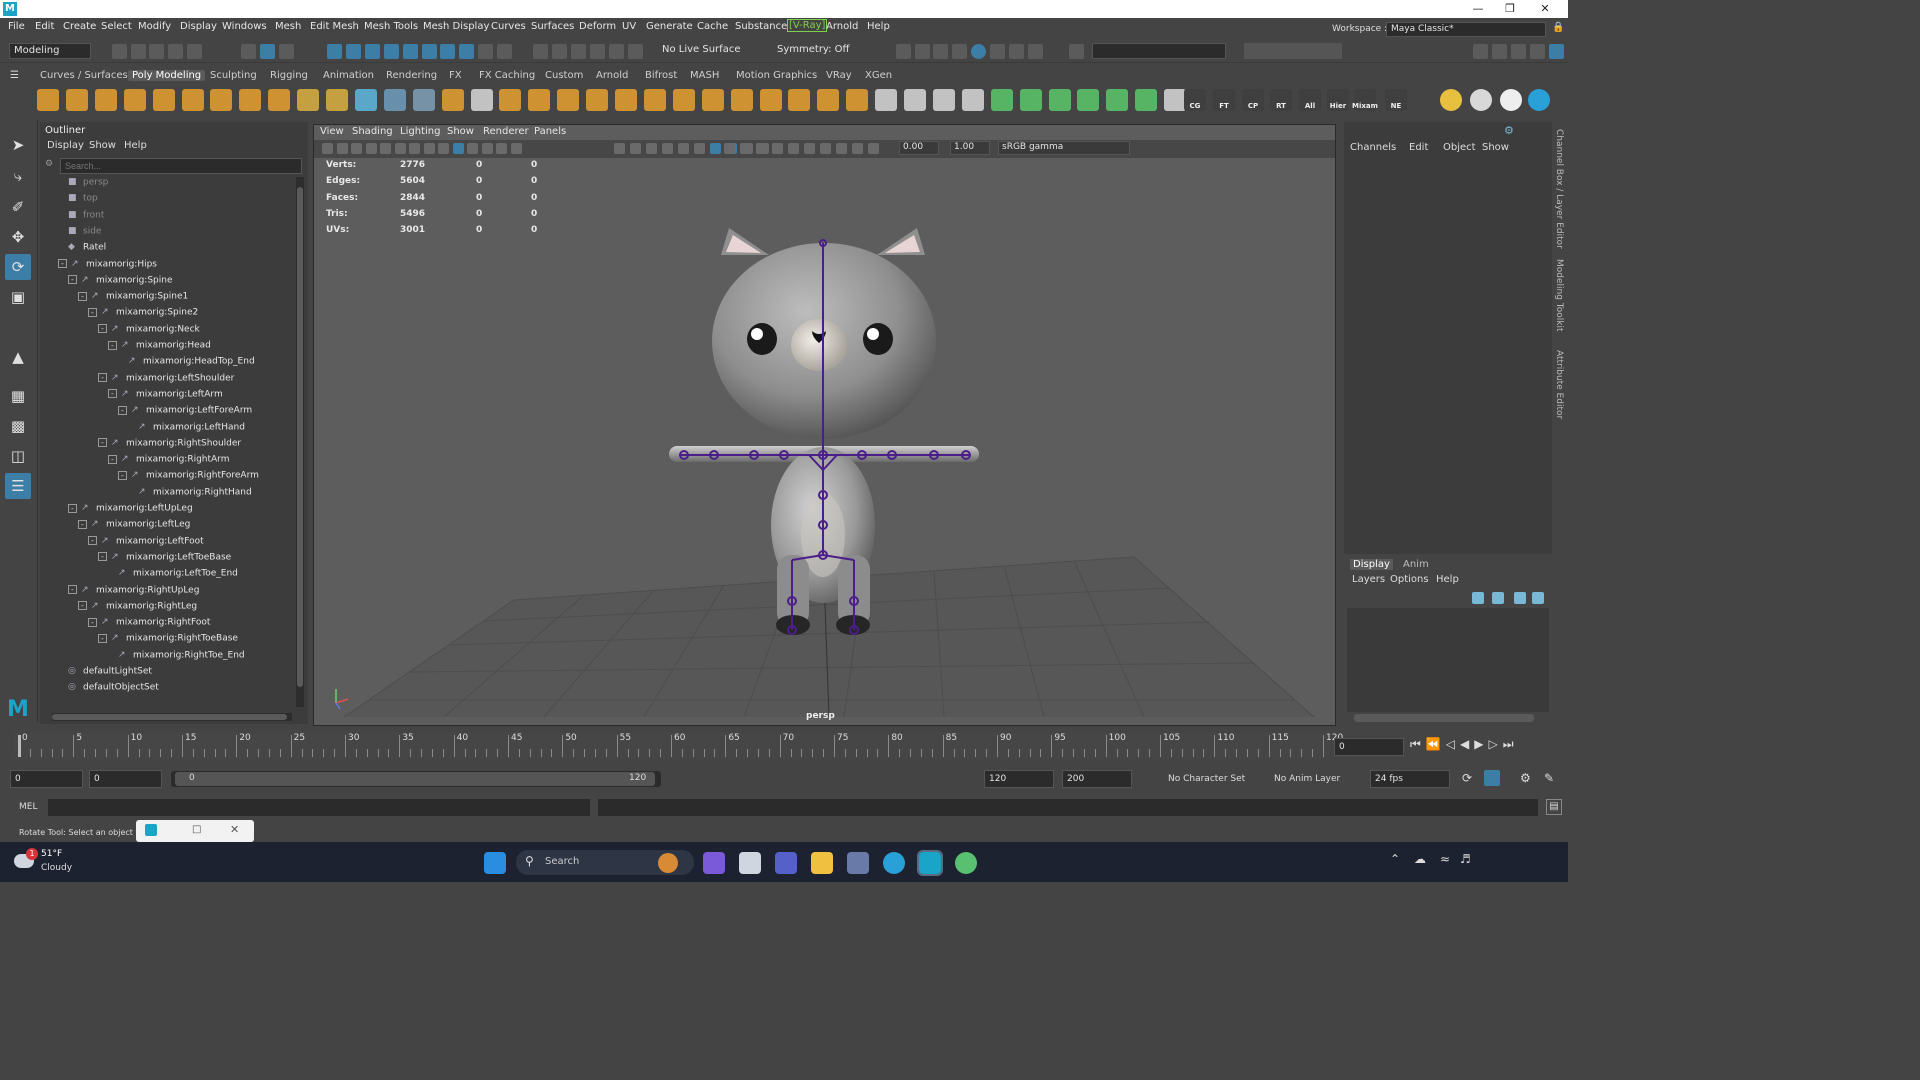  I want to click on playback-settings-icon: ⚙, so click(1525, 778).